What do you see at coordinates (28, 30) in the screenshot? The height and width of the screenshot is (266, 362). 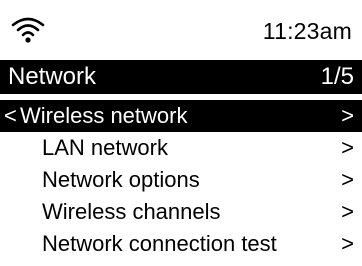 I see `wifi-icon` at bounding box center [28, 30].